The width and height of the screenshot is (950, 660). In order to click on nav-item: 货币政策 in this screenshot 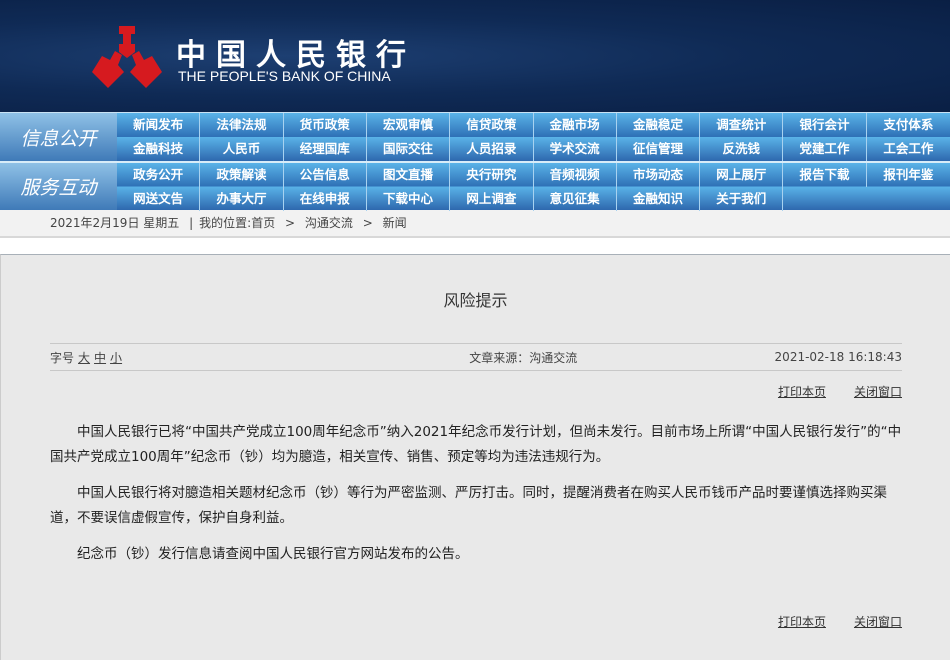, I will do `click(325, 125)`.